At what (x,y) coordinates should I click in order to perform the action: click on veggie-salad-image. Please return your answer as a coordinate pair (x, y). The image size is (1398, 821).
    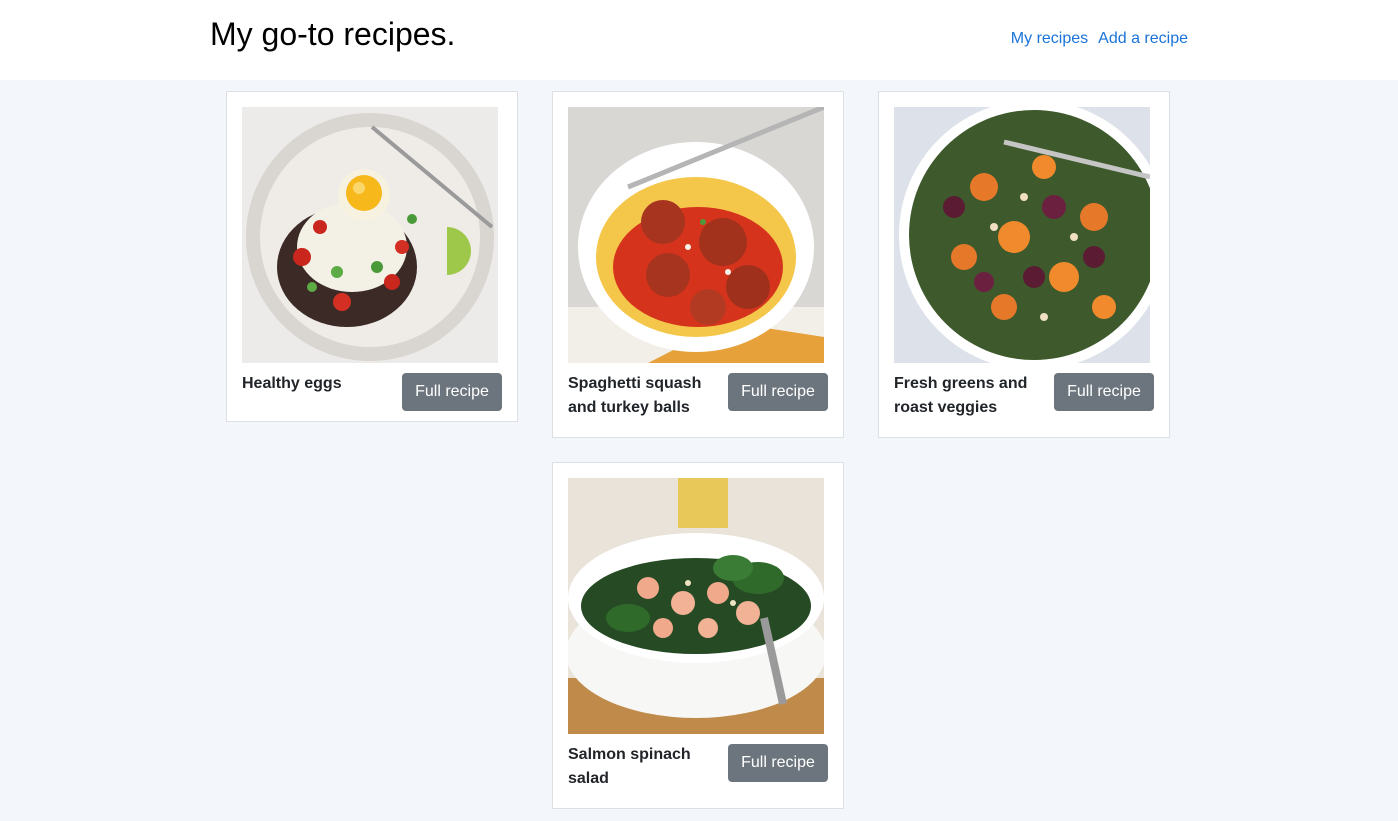
    Looking at the image, I should click on (1022, 235).